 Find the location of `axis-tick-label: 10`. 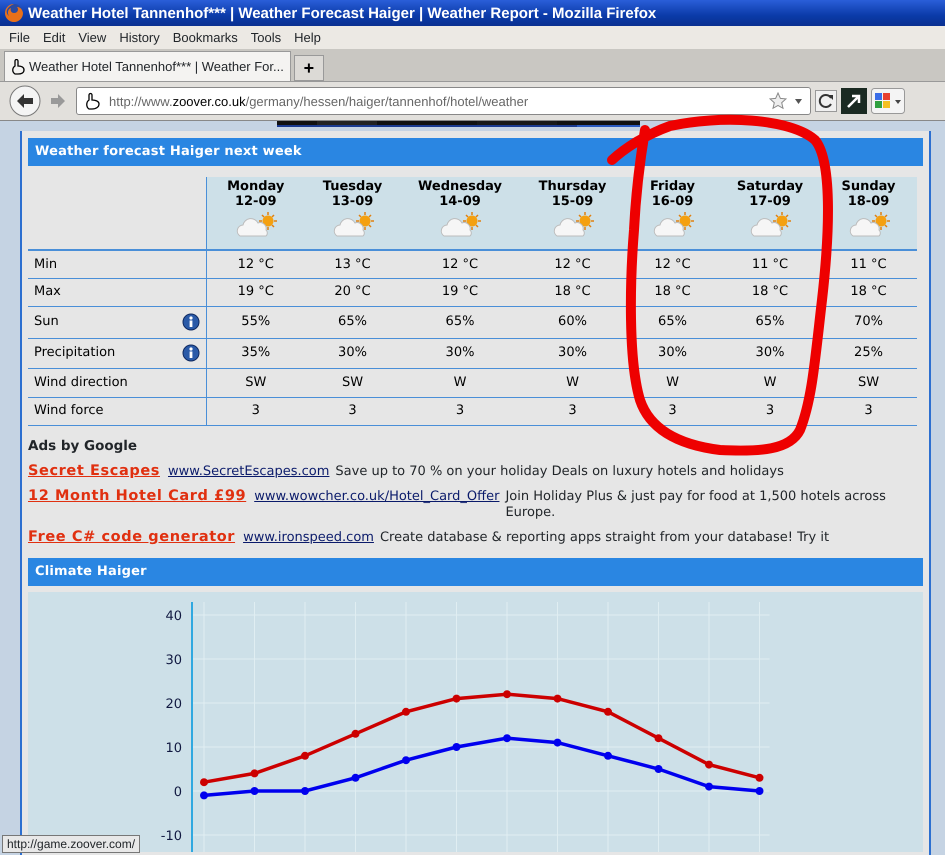

axis-tick-label: 10 is located at coordinates (173, 748).